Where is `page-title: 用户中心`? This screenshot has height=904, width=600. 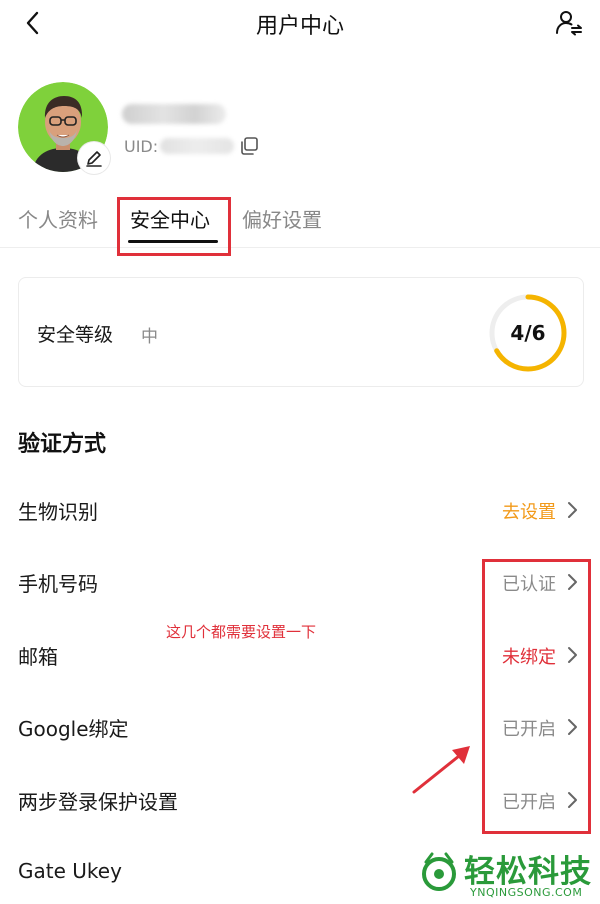
page-title: 用户中心 is located at coordinates (299, 26).